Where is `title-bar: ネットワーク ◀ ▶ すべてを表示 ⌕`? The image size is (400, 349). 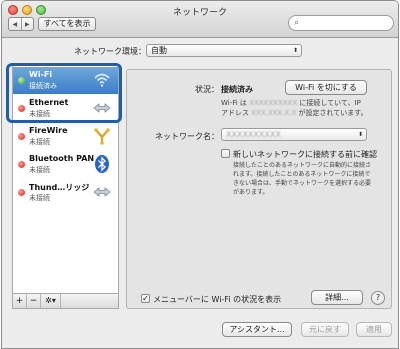 title-bar: ネットワーク ◀ ▶ すべてを表示 ⌕ is located at coordinates (200, 19).